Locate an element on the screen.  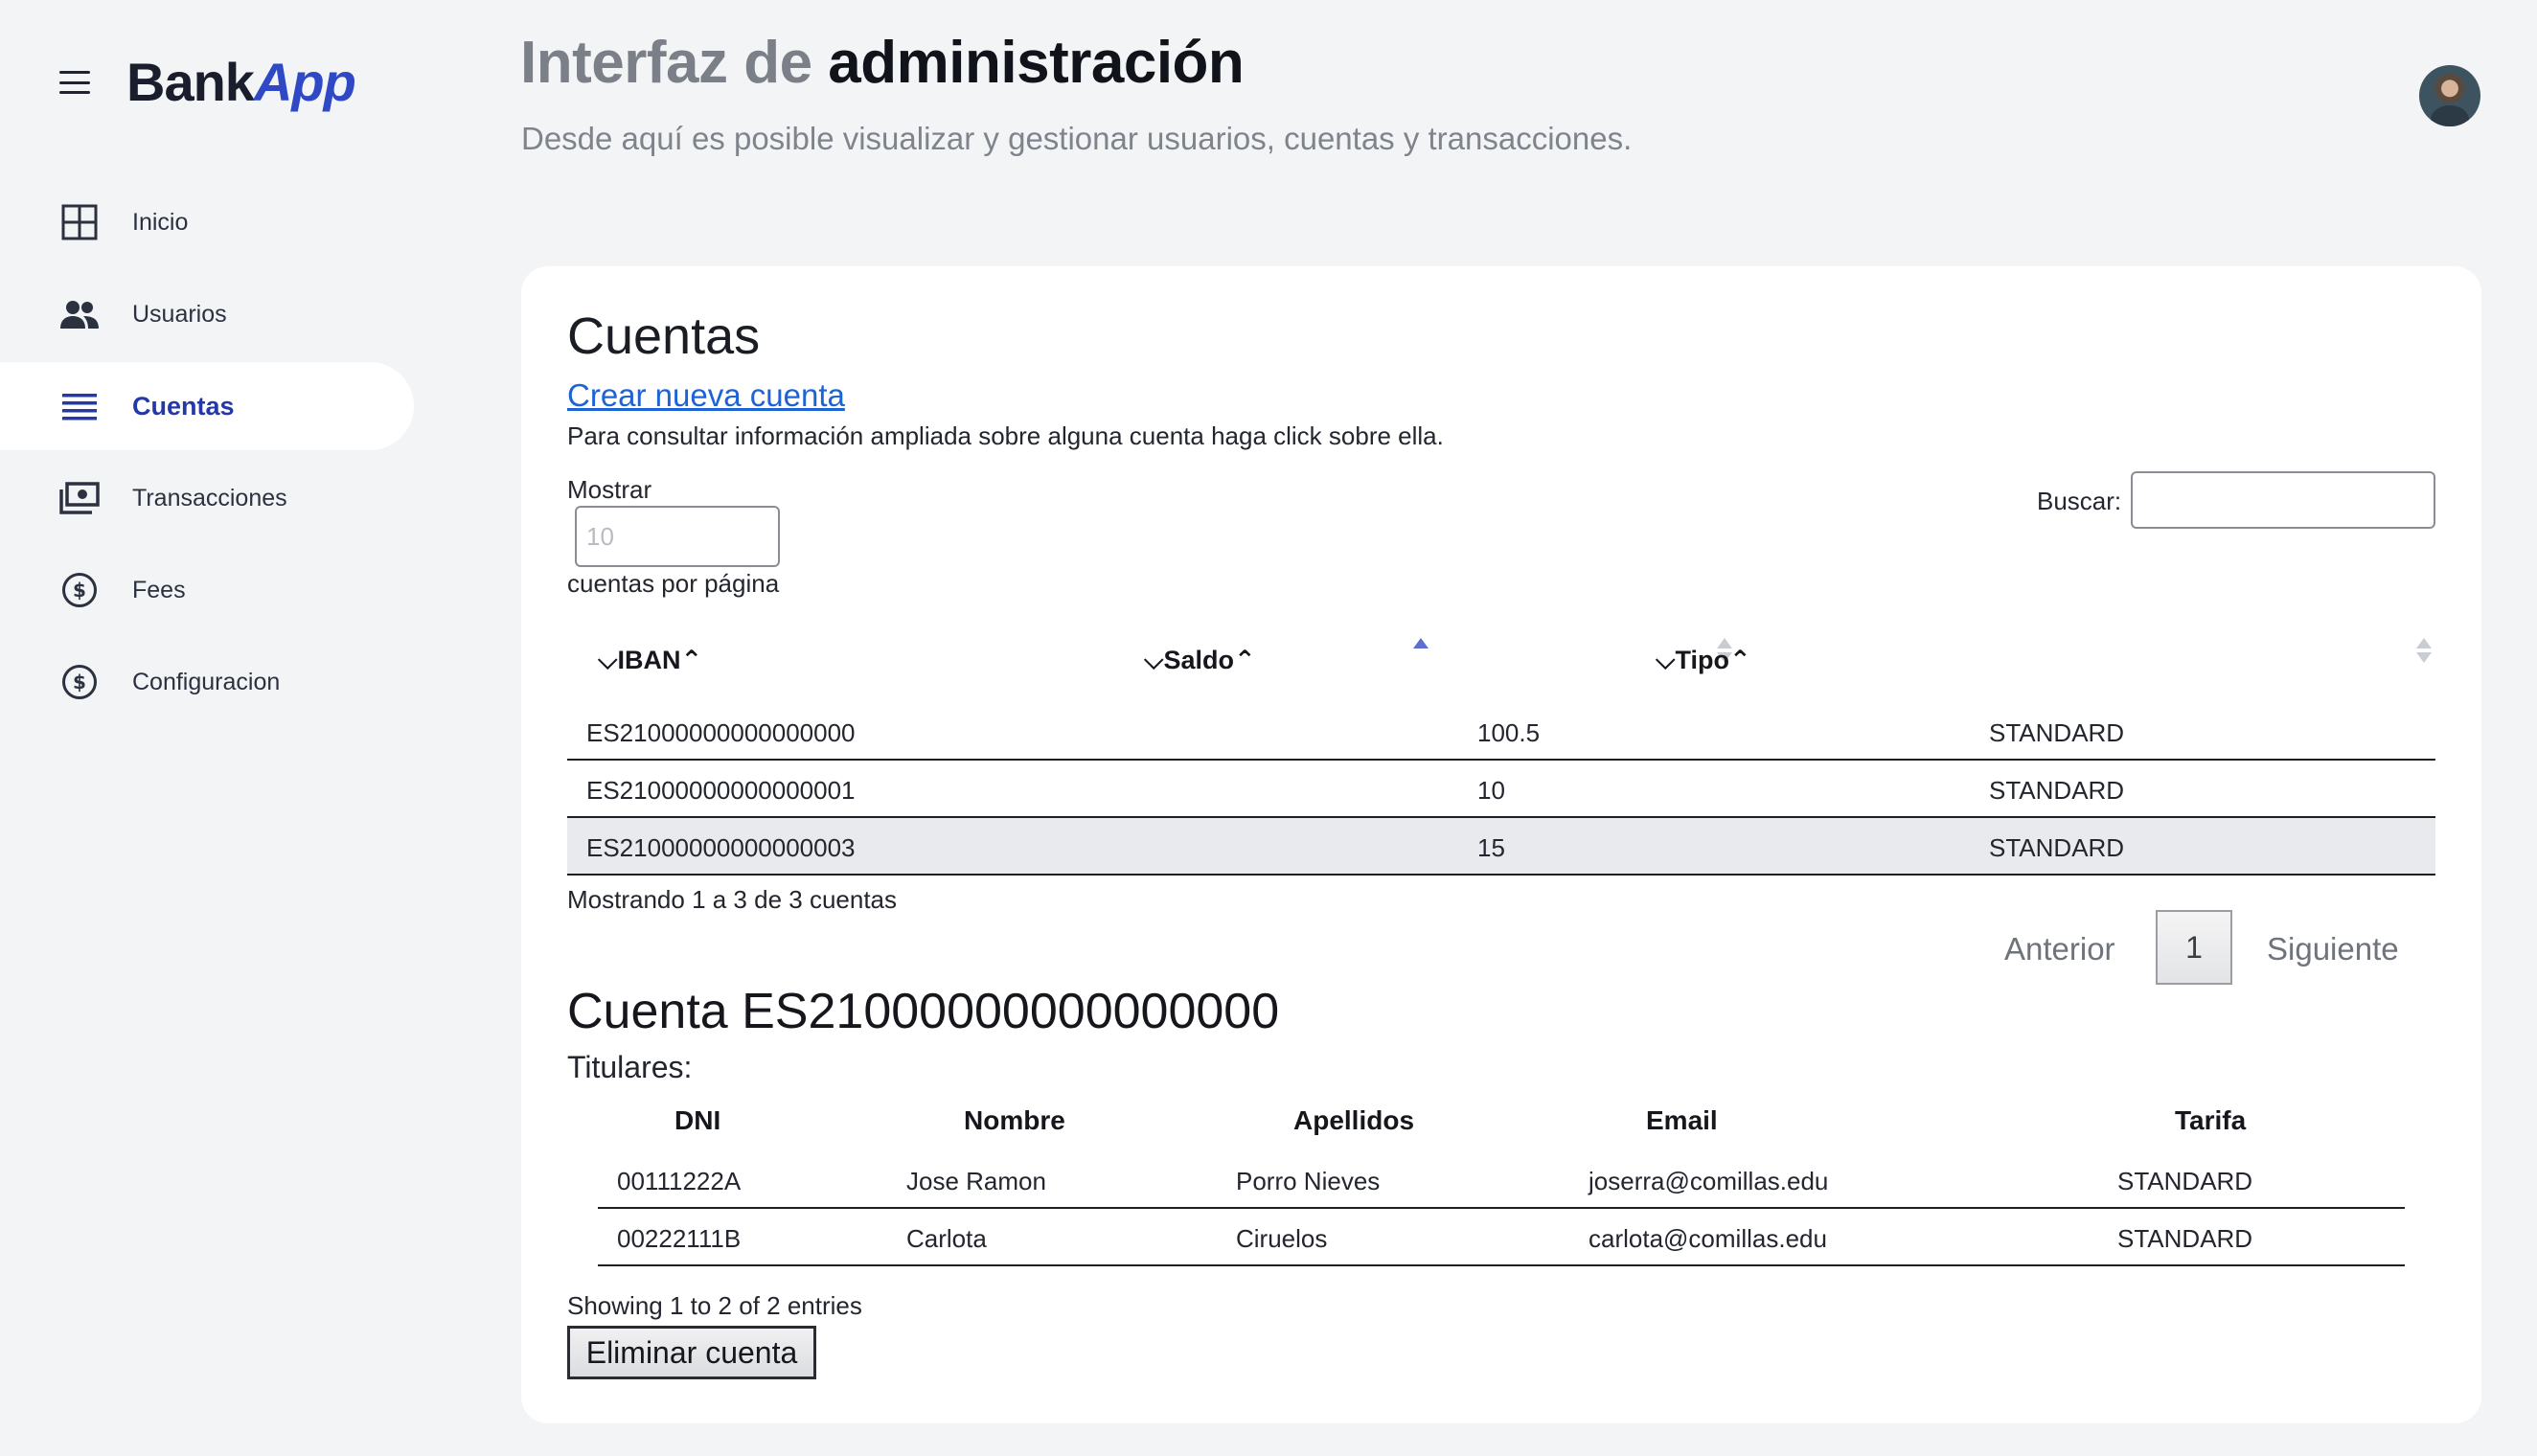
brand-row: BankApp is located at coordinates (208, 82).